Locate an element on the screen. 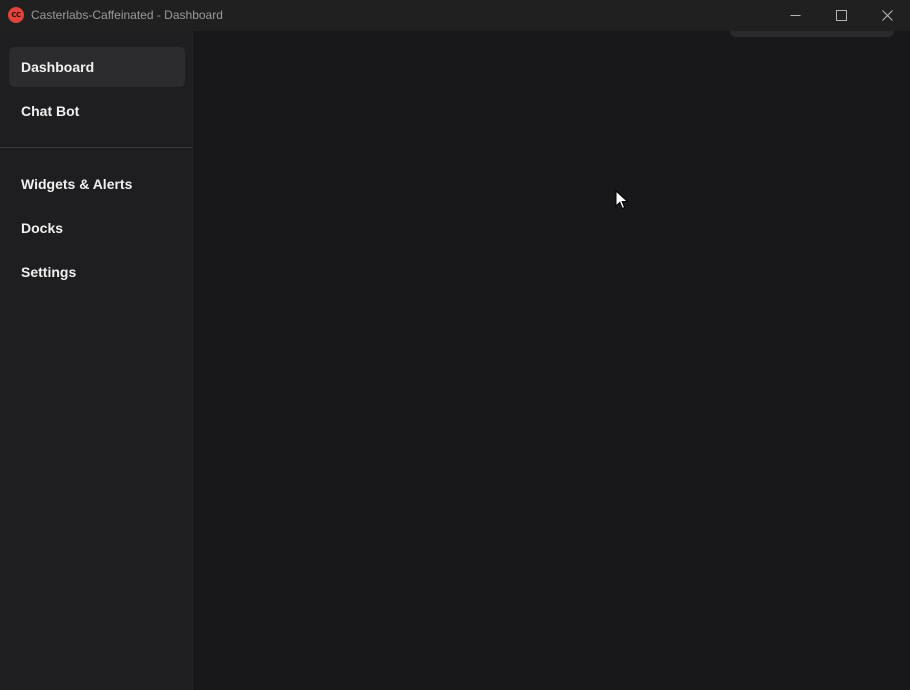 The image size is (910, 690). sidebar-item-label: Widgets & Alerts is located at coordinates (77, 184).